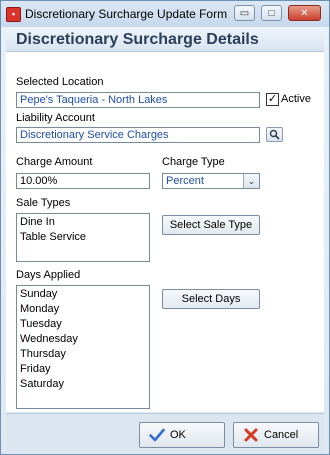 This screenshot has height=455, width=330. What do you see at coordinates (251, 435) in the screenshot?
I see `cancel-x-icon` at bounding box center [251, 435].